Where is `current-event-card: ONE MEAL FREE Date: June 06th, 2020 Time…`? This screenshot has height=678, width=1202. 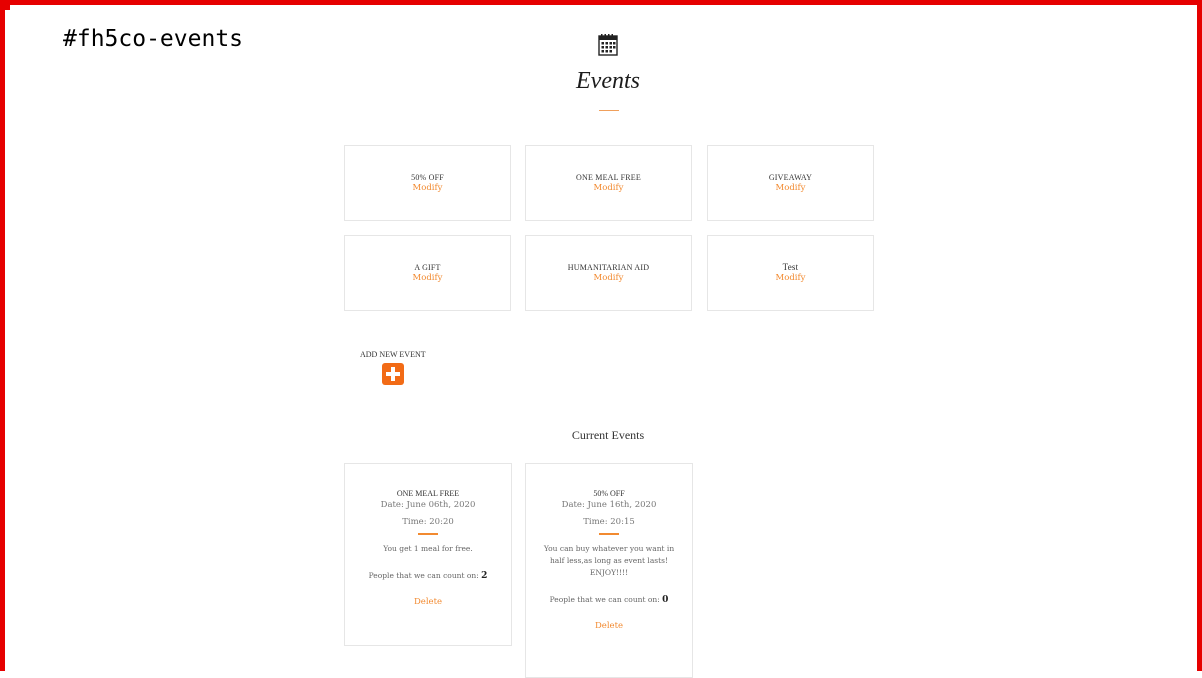
current-event-card: ONE MEAL FREE Date: June 06th, 2020 Time… is located at coordinates (428, 554).